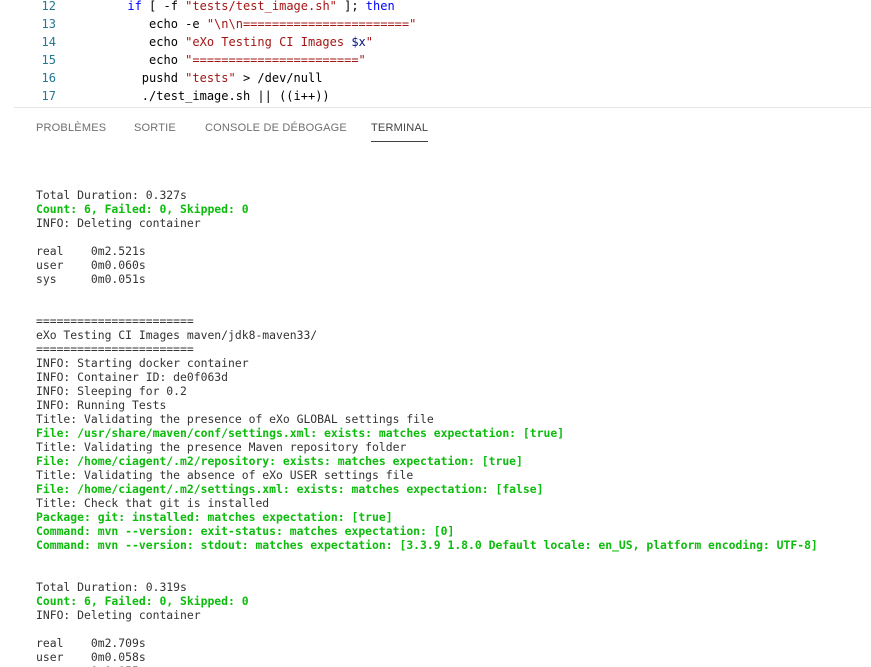  What do you see at coordinates (210, 78) in the screenshot?
I see `code-token: "tests"` at bounding box center [210, 78].